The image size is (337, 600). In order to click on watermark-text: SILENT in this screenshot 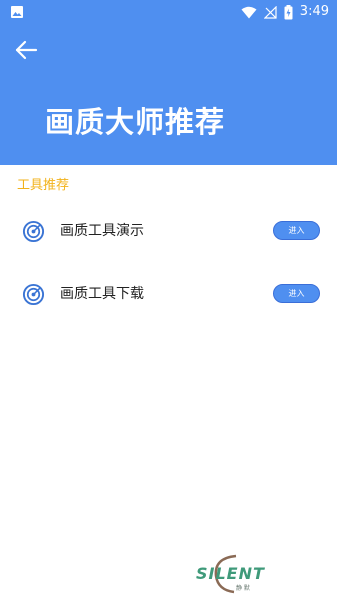, I will do `click(230, 573)`.